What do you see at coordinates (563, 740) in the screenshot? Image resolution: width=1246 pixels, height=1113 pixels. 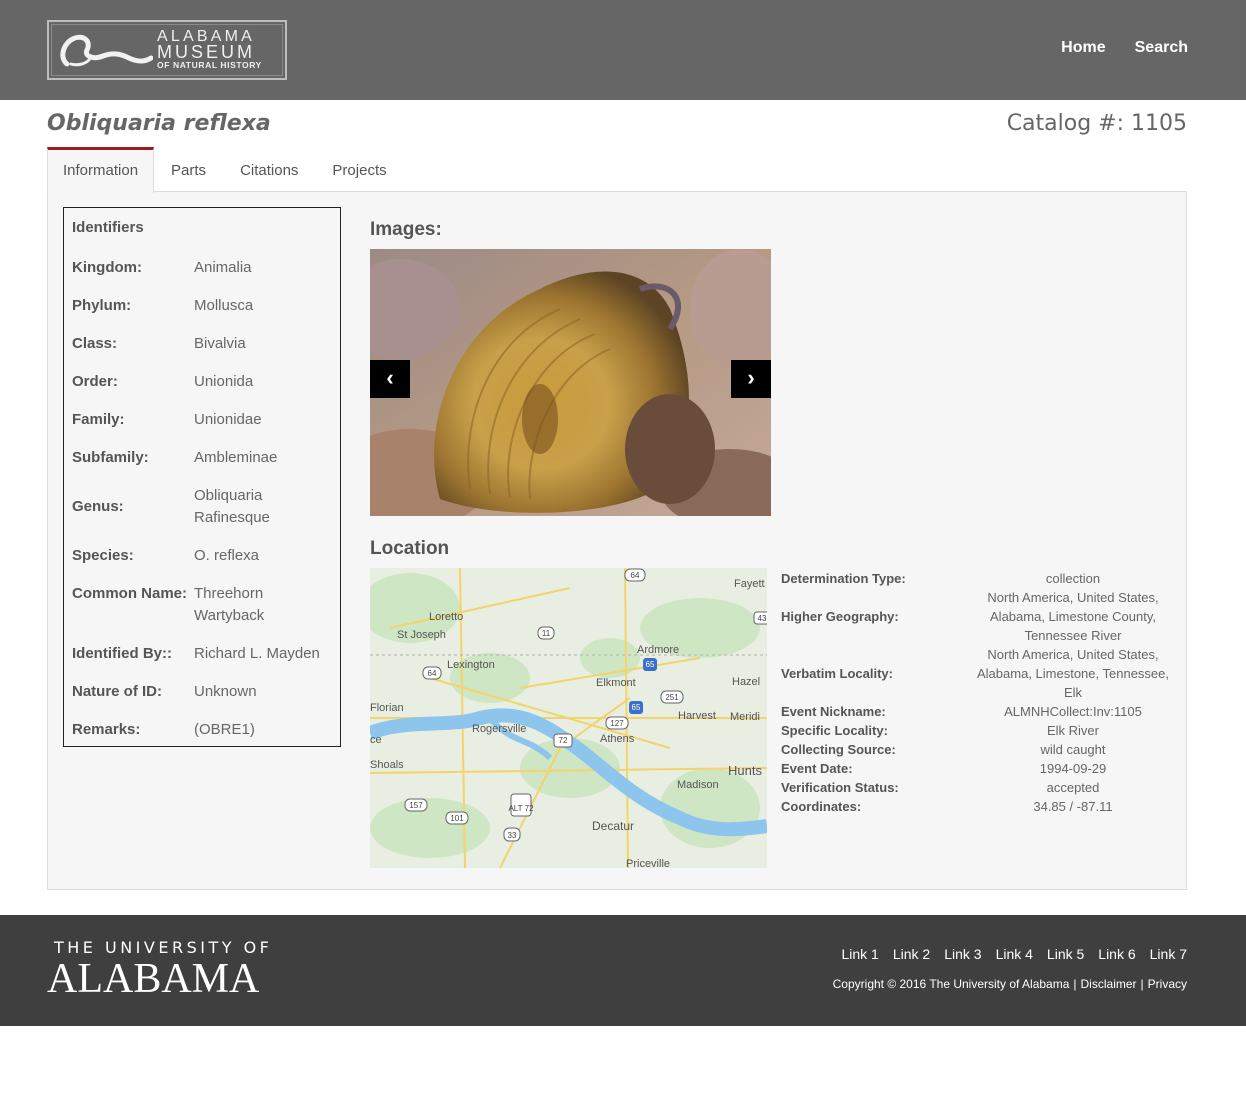 I see `route-shield-label: 72` at bounding box center [563, 740].